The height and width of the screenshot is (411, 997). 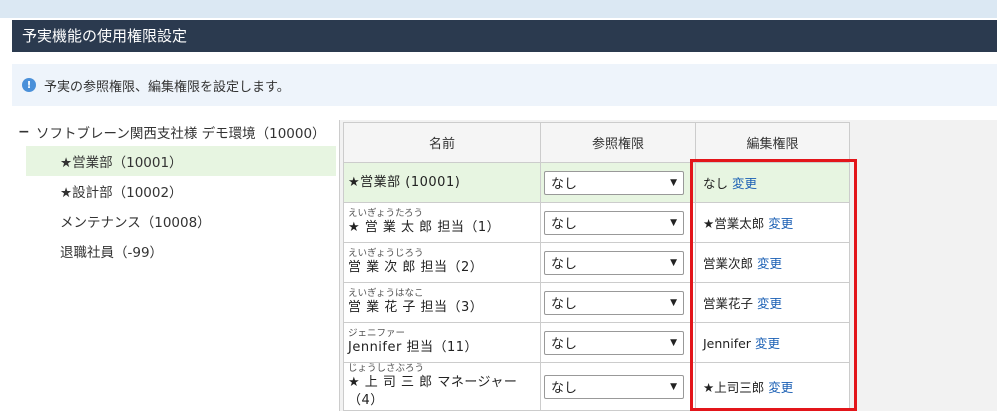 What do you see at coordinates (167, 87) in the screenshot?
I see `info-text: 予実の参照権限、編集権限を設定します。` at bounding box center [167, 87].